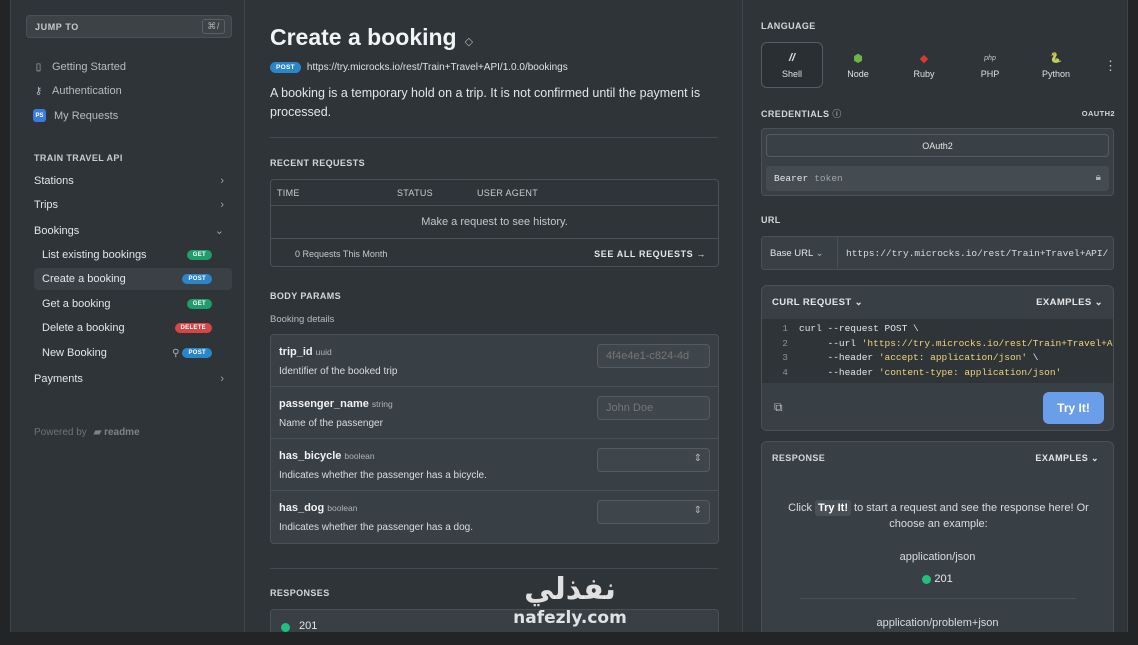 The image size is (1138, 645). I want to click on bearer-label: Bearer, so click(791, 178).